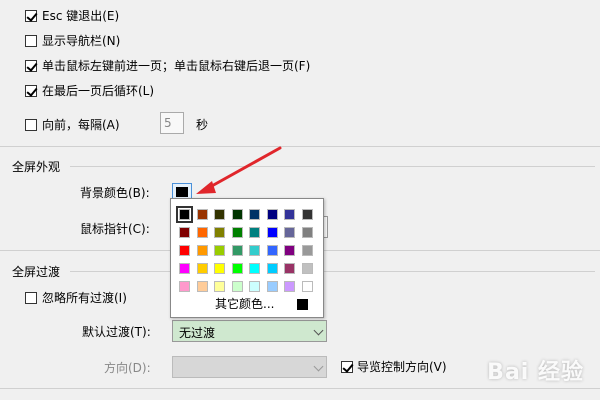 This screenshot has height=400, width=600. I want to click on bg-color-label: 背景颜色(B):, so click(115, 193).